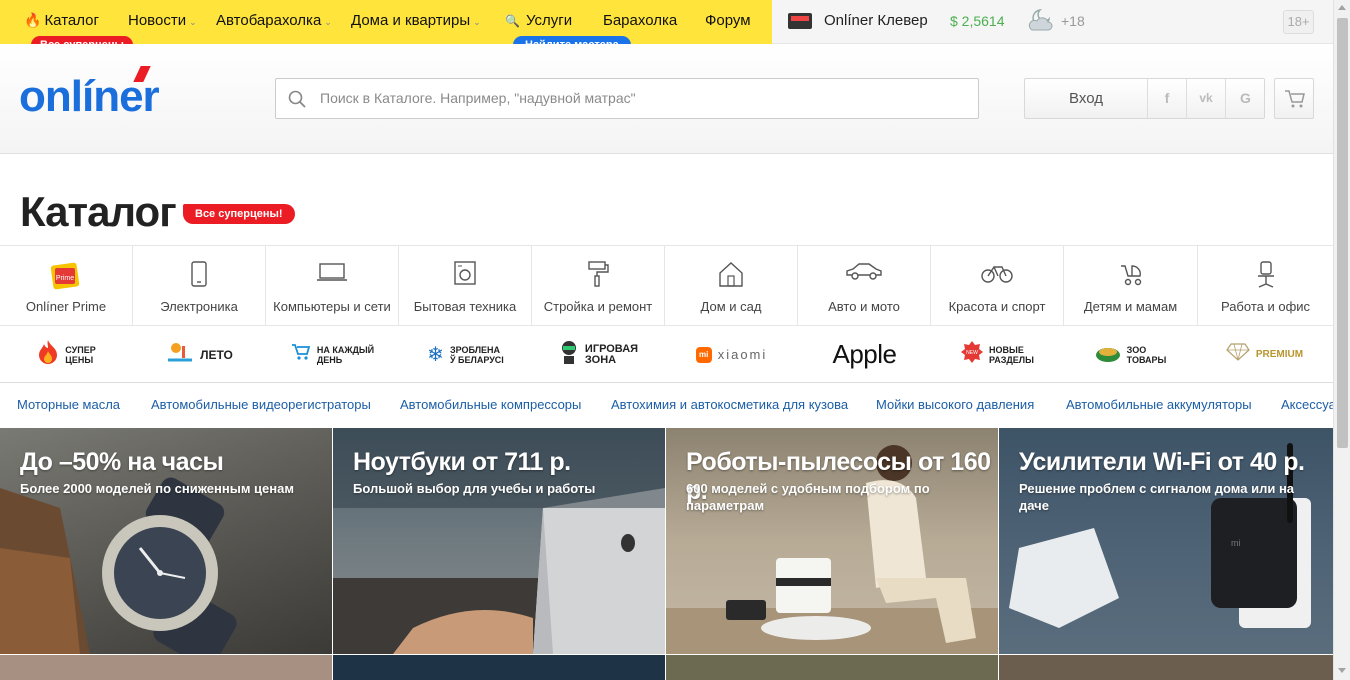  Describe the element at coordinates (416, 20) in the screenshot. I see `nav-item-realty: Дома и квартиры ⌄` at that location.